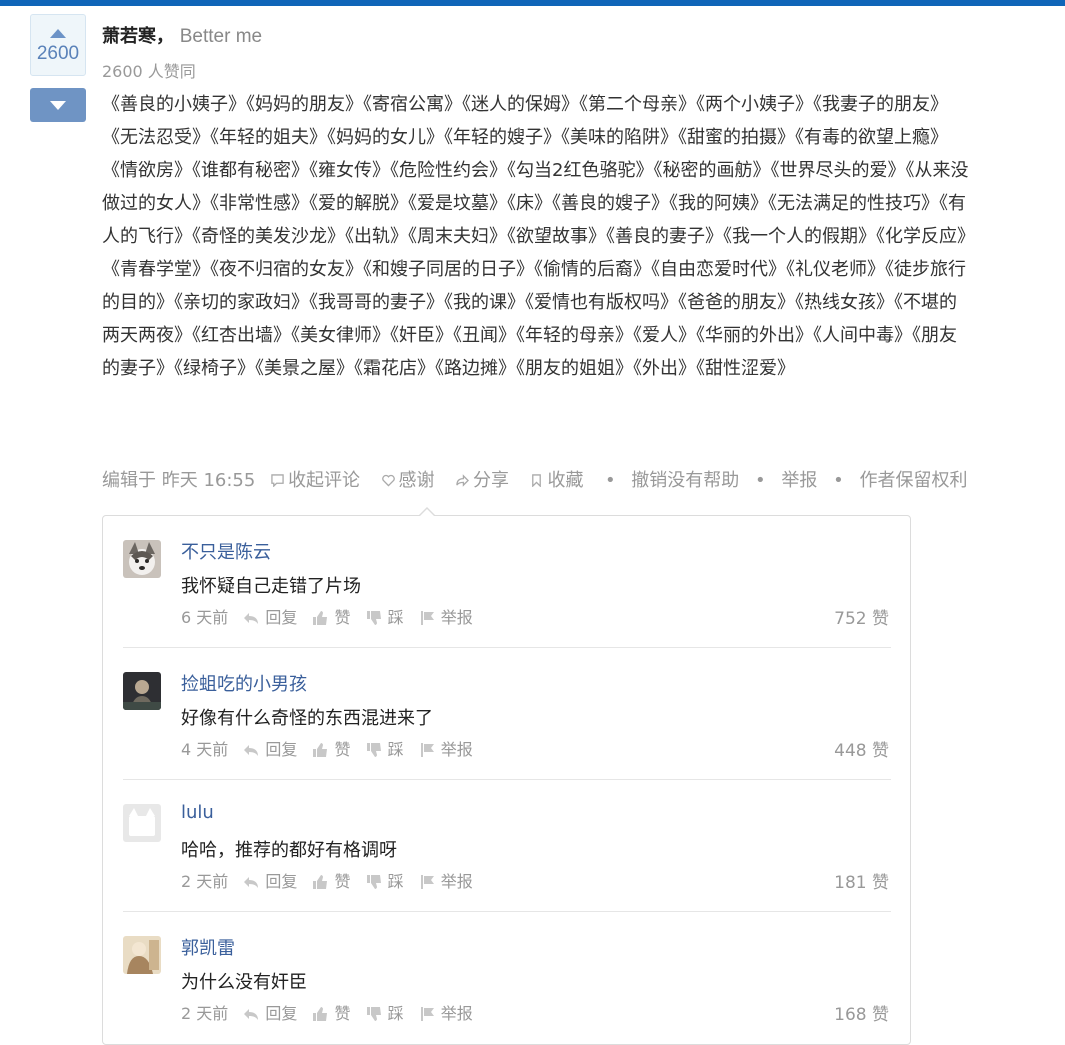 This screenshot has height=1045, width=1065. What do you see at coordinates (324, 480) in the screenshot?
I see `collapse-comments-label: 收起评论` at bounding box center [324, 480].